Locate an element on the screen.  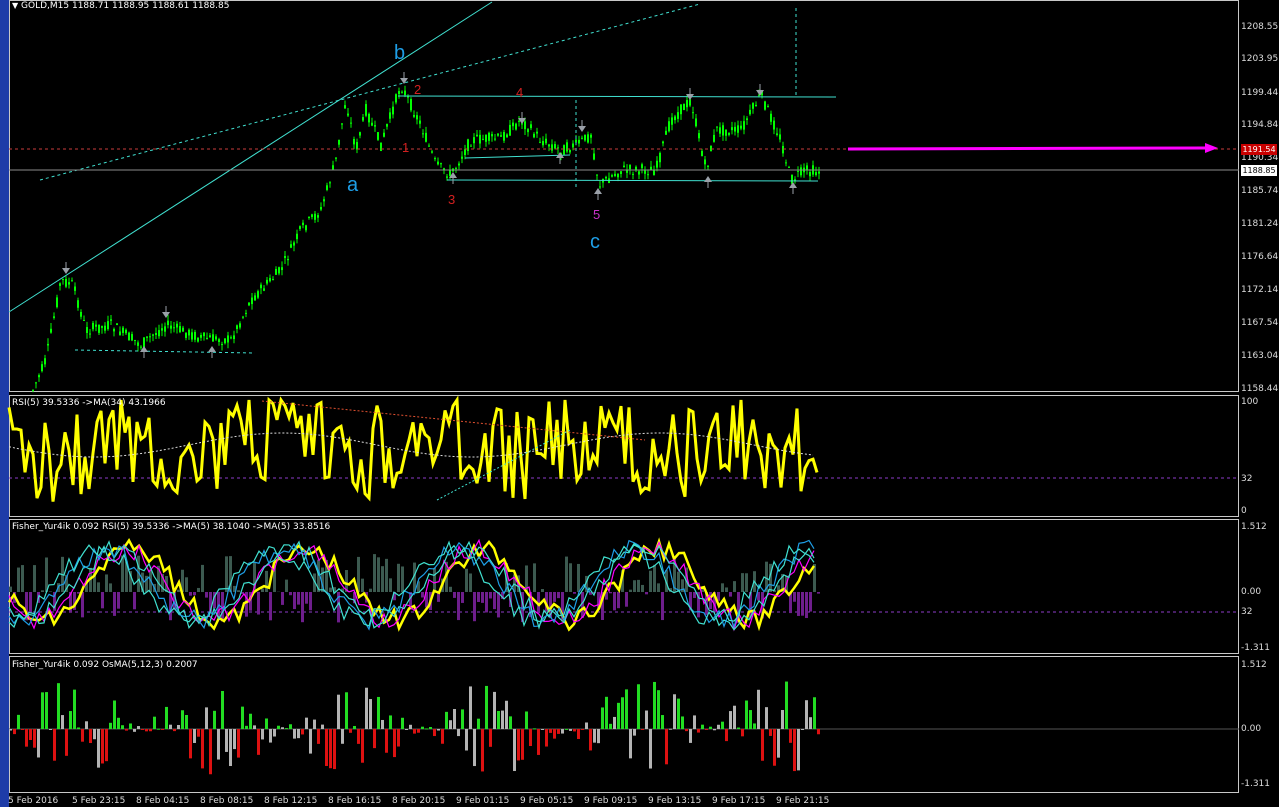
time-axis-label: 9 Feb 09:15 is located at coordinates (611, 801).